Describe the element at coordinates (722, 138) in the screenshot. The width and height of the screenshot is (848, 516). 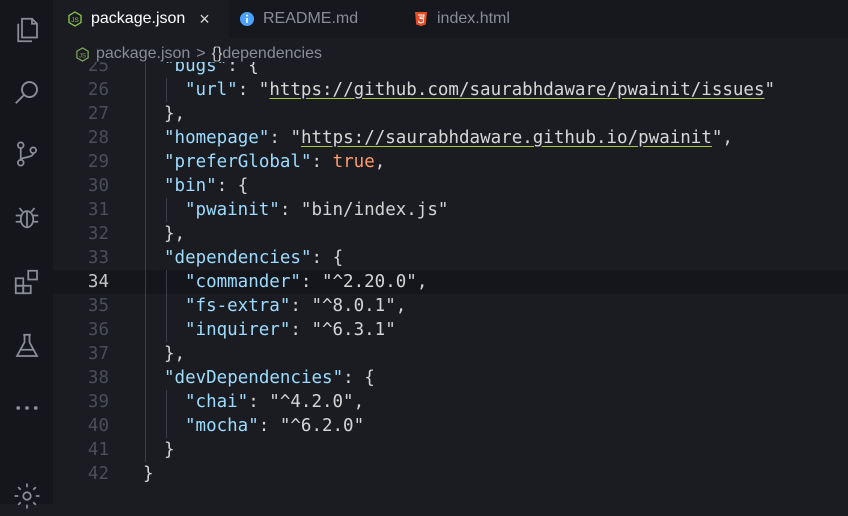
I see `code-token: ",` at that location.